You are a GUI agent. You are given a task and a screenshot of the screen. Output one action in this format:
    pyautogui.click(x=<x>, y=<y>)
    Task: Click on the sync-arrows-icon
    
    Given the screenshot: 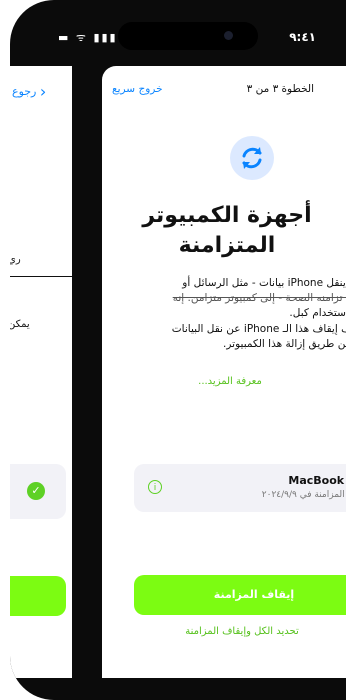 What is the action you would take?
    pyautogui.click(x=252, y=158)
    